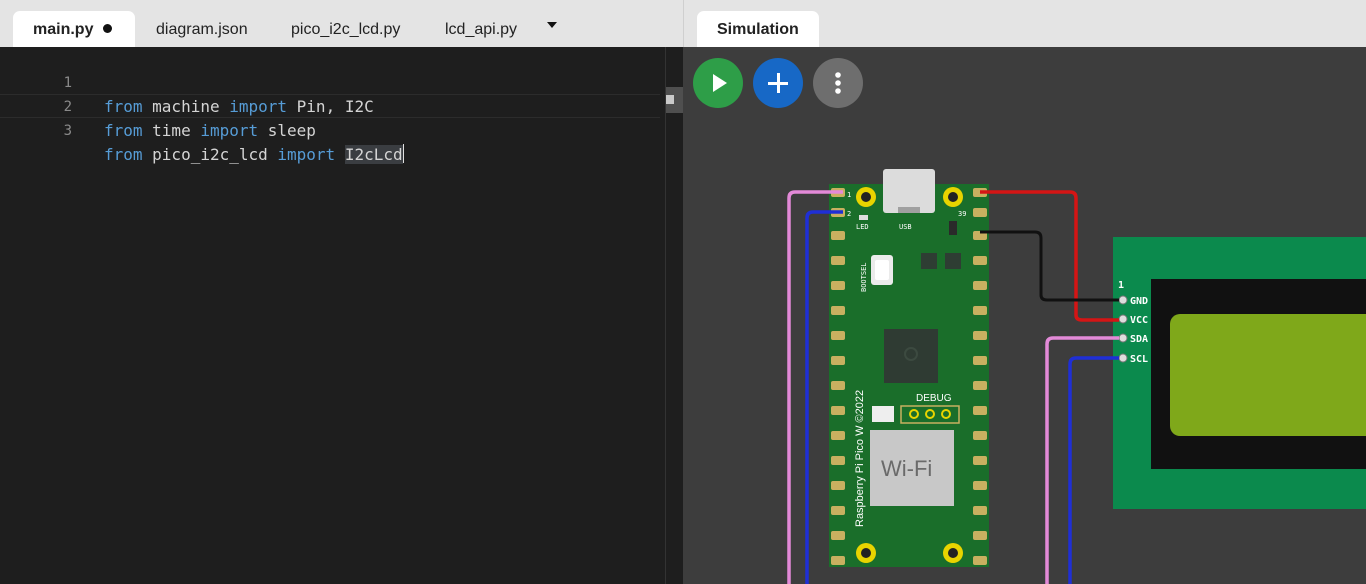  What do you see at coordinates (1049, 266) in the screenshot?
I see `wire-black-gnd` at bounding box center [1049, 266].